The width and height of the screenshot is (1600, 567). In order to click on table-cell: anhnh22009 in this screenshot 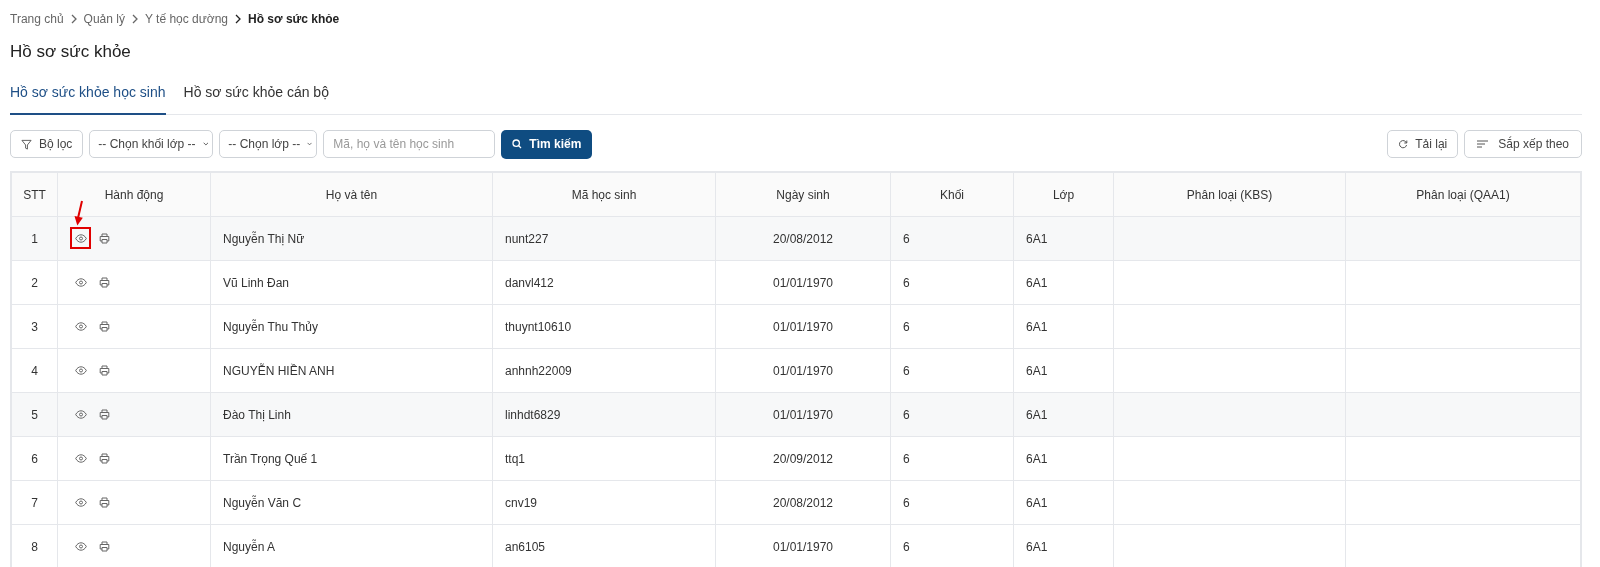, I will do `click(604, 370)`.